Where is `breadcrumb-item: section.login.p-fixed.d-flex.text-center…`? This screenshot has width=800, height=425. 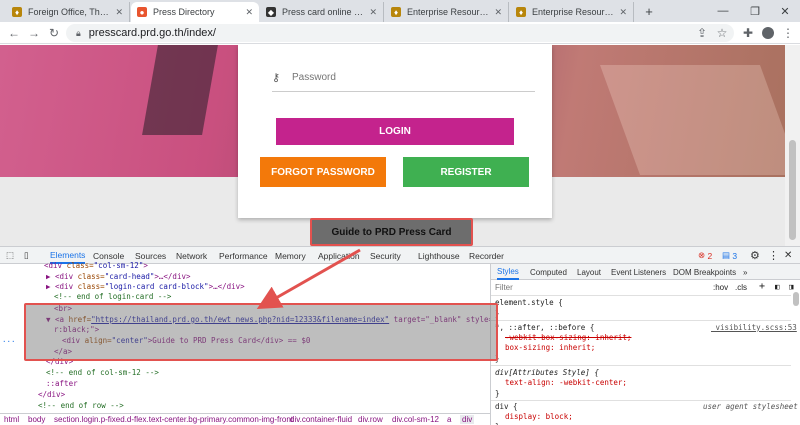 breadcrumb-item: section.login.p-fixed.d-flex.text-center… is located at coordinates (173, 419).